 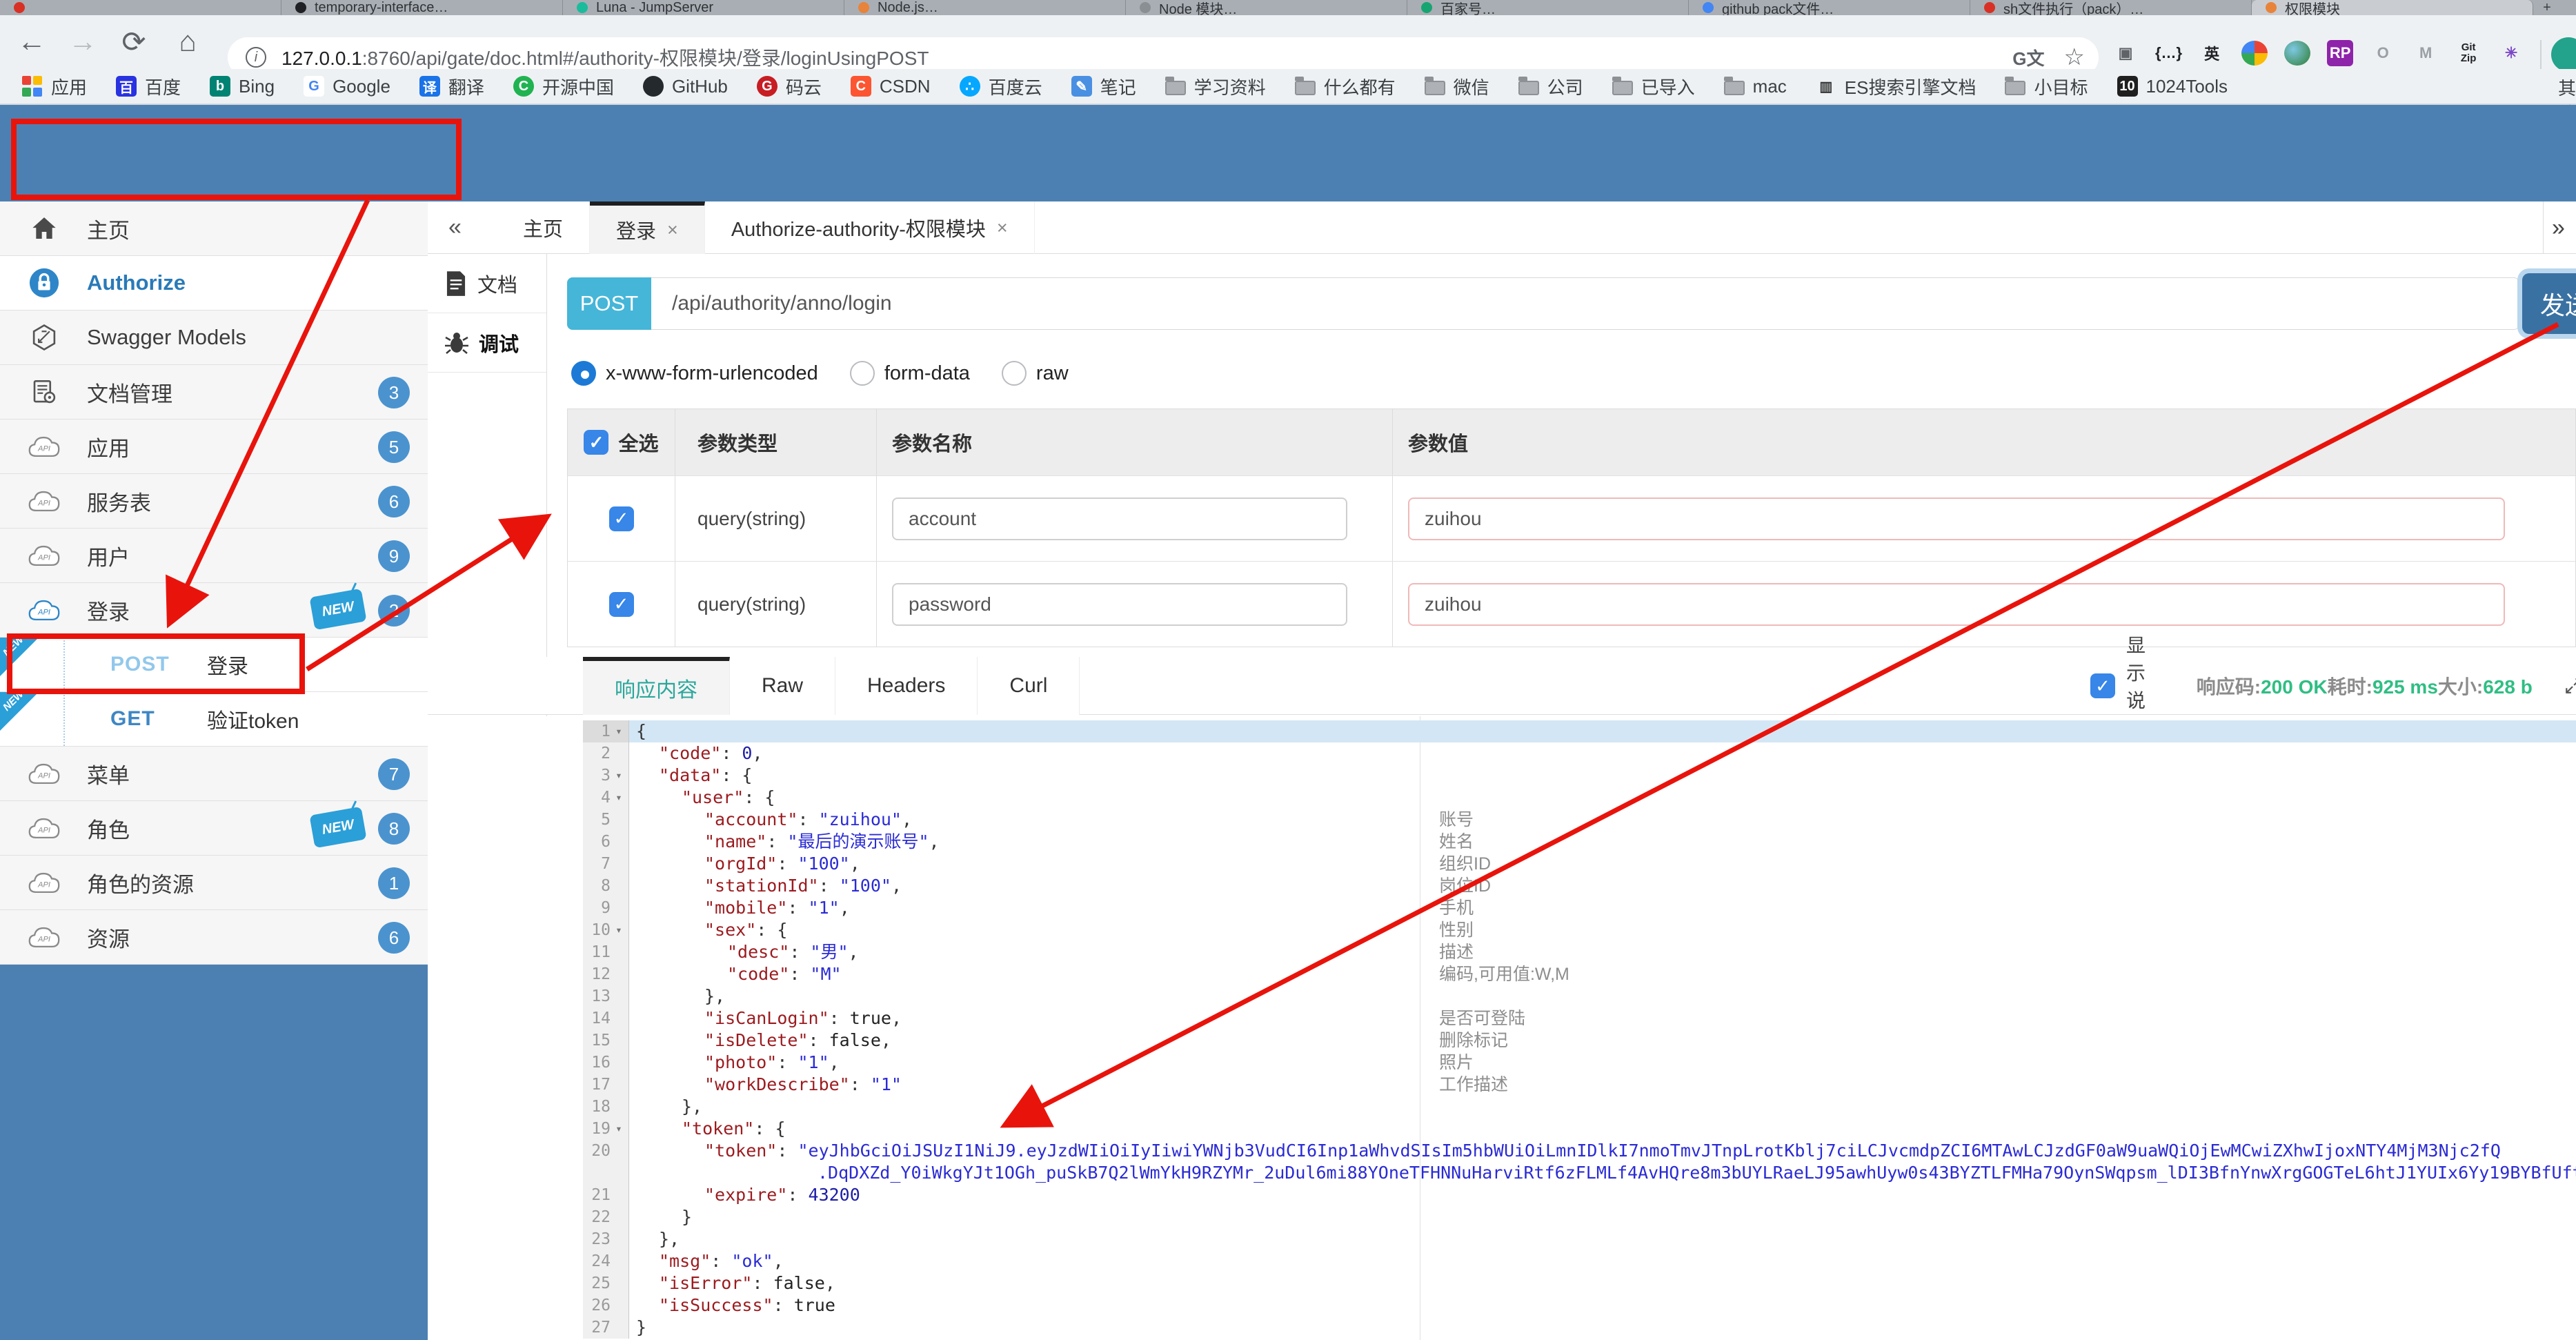 What do you see at coordinates (54, 86) in the screenshot?
I see `bookmark-item: 应用` at bounding box center [54, 86].